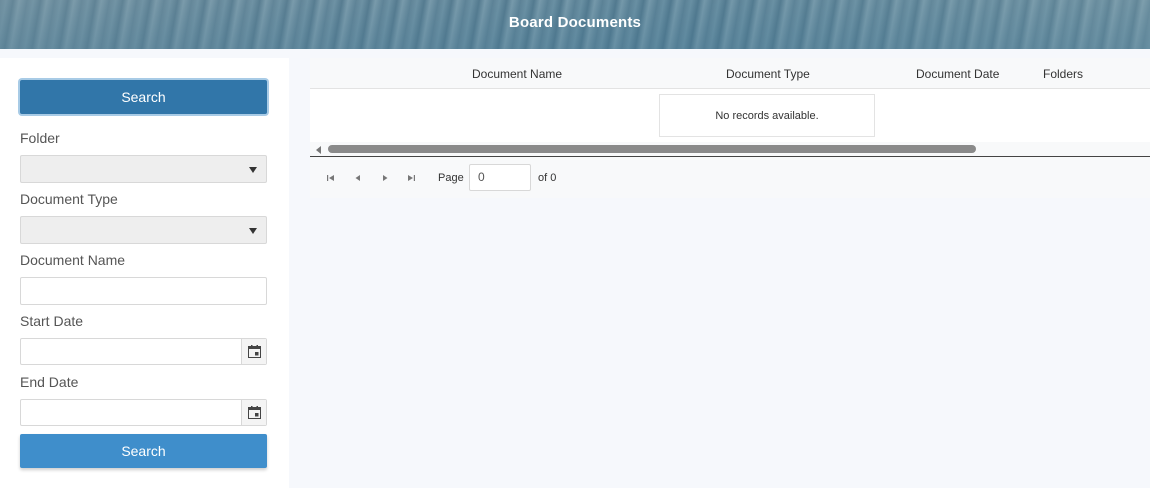 This screenshot has width=1150, height=488. Describe the element at coordinates (451, 178) in the screenshot. I see `page-label: Page` at that location.